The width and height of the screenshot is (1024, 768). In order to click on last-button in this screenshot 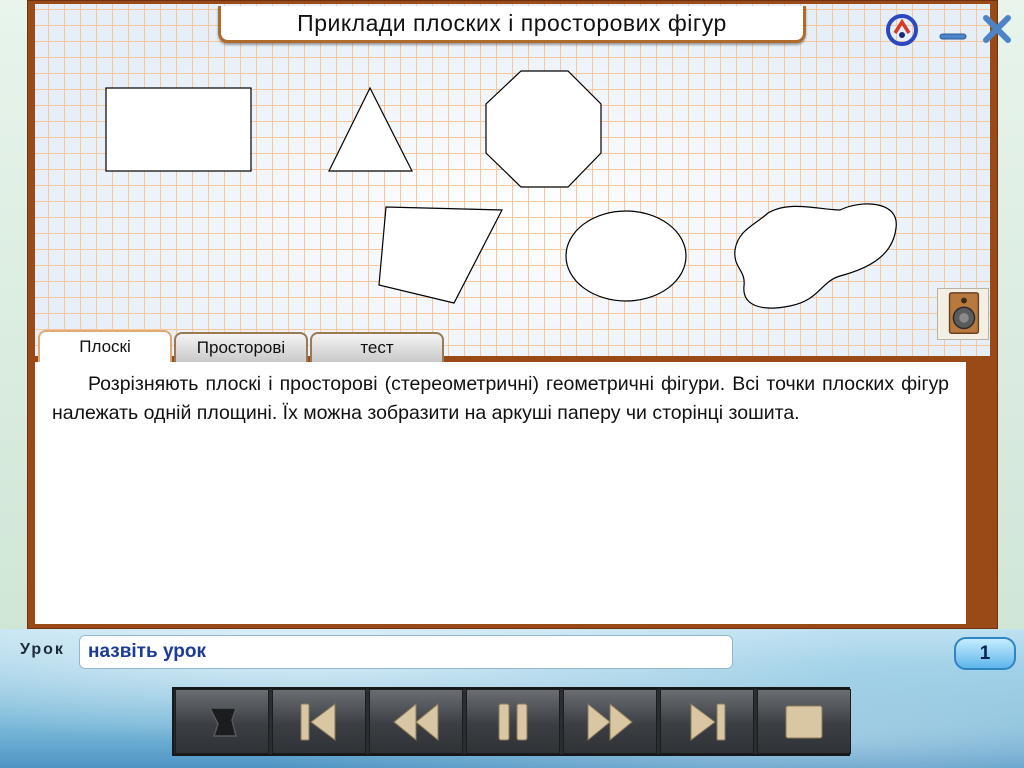, I will do `click(707, 721)`.